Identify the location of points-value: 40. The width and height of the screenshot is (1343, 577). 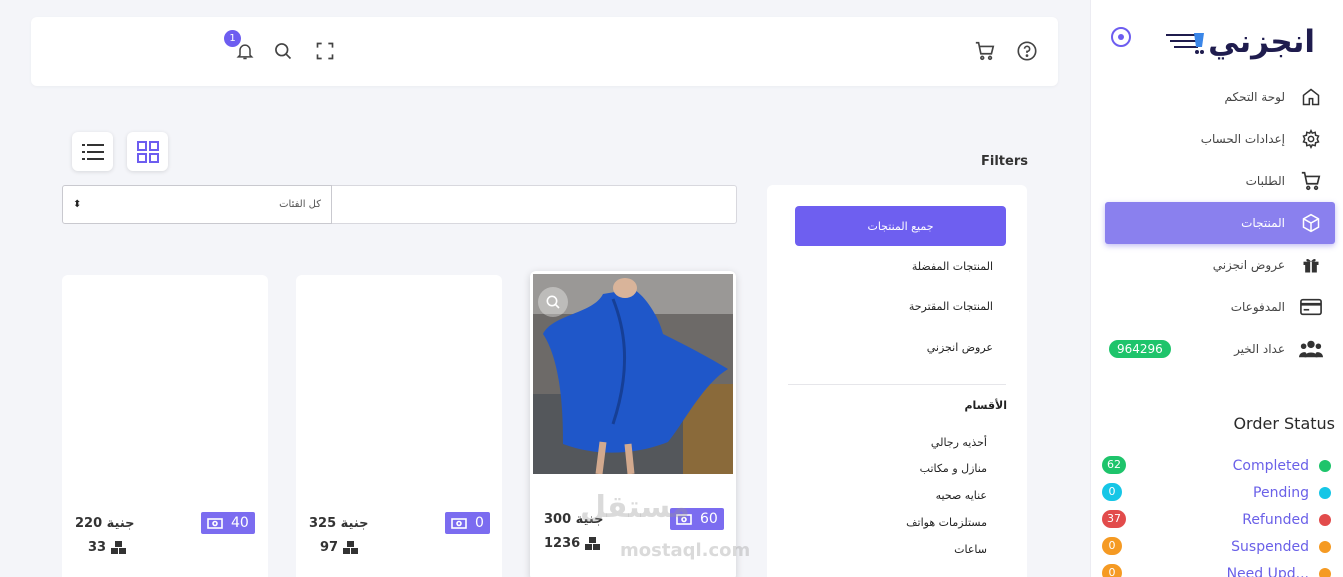
(240, 523).